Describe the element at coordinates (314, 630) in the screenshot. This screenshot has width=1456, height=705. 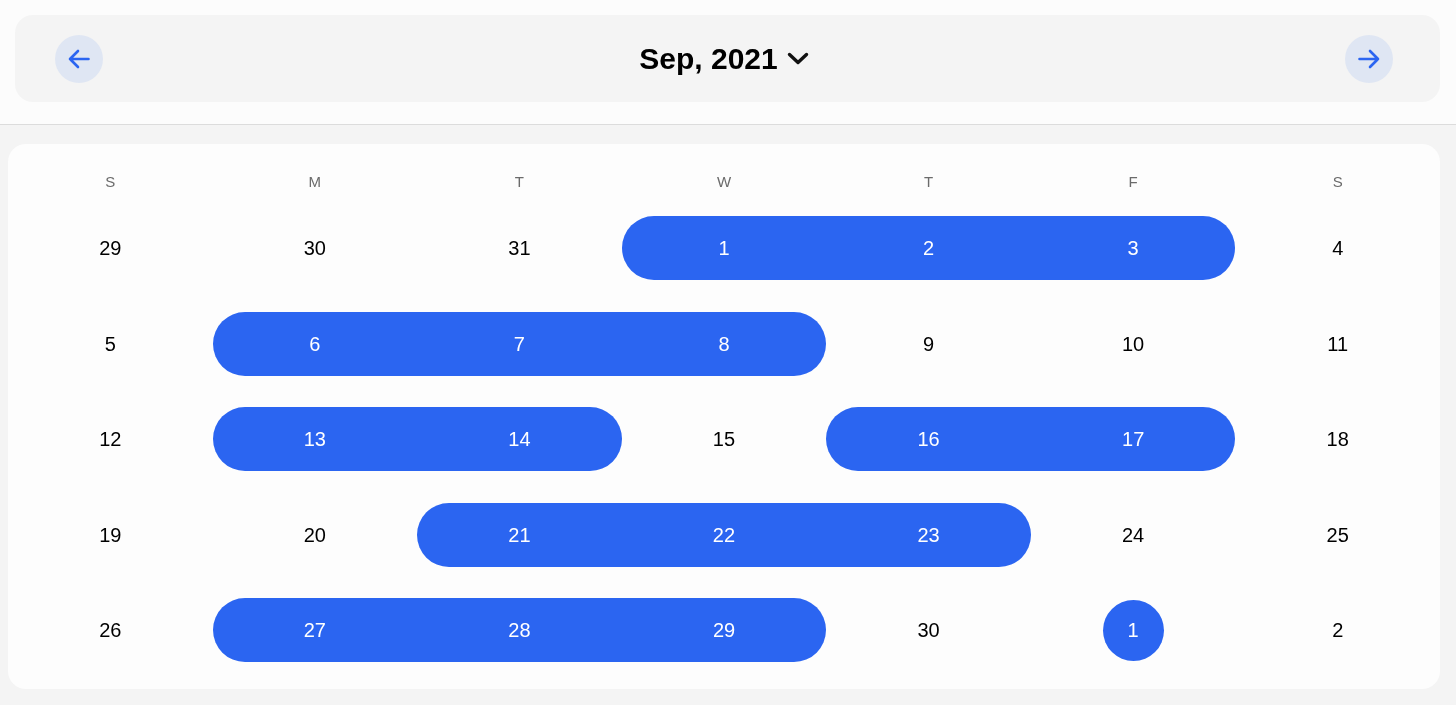
I see `day-button: 27` at that location.